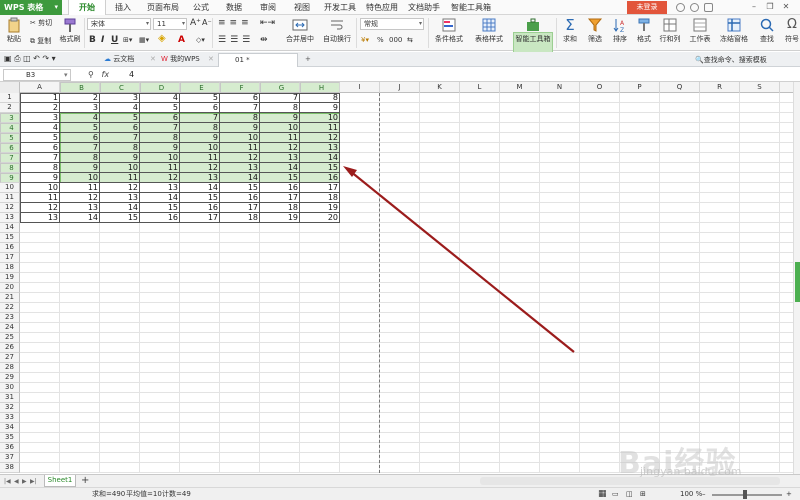  What do you see at coordinates (236, 40) in the screenshot?
I see `align-left-icons: ☰☰☰` at bounding box center [236, 40].